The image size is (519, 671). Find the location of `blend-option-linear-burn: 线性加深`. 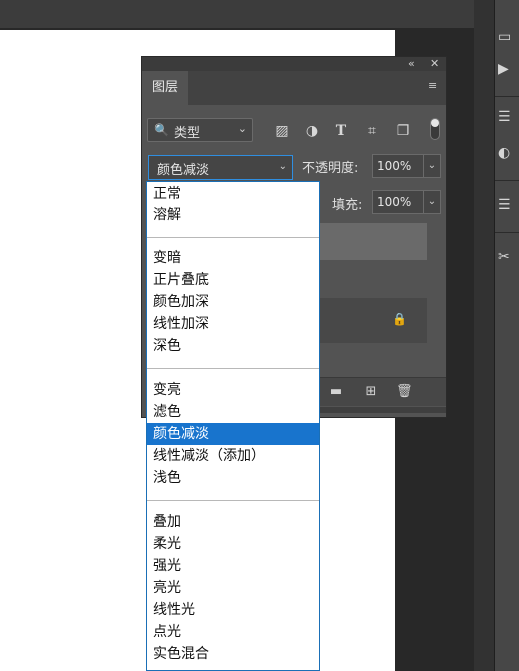

blend-option-linear-burn: 线性加深 is located at coordinates (233, 324).